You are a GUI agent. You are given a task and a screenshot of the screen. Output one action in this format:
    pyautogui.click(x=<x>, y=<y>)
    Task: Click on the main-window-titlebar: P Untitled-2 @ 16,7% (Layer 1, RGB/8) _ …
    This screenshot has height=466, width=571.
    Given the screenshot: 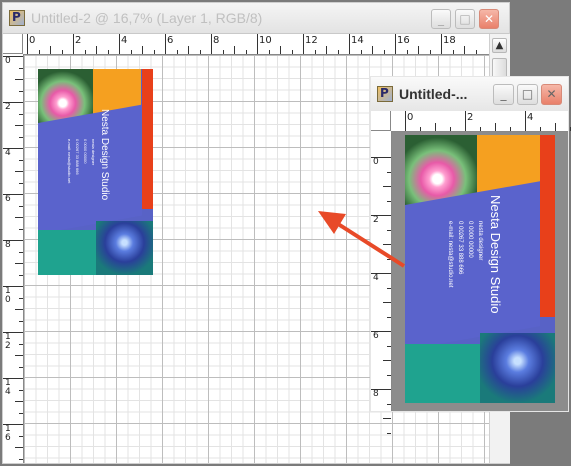 What is the action you would take?
    pyautogui.click(x=256, y=18)
    